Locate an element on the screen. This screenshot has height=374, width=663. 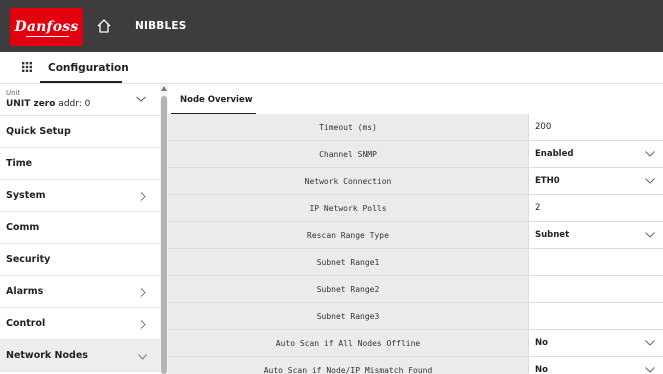
logo-underline is located at coordinates (47, 36).